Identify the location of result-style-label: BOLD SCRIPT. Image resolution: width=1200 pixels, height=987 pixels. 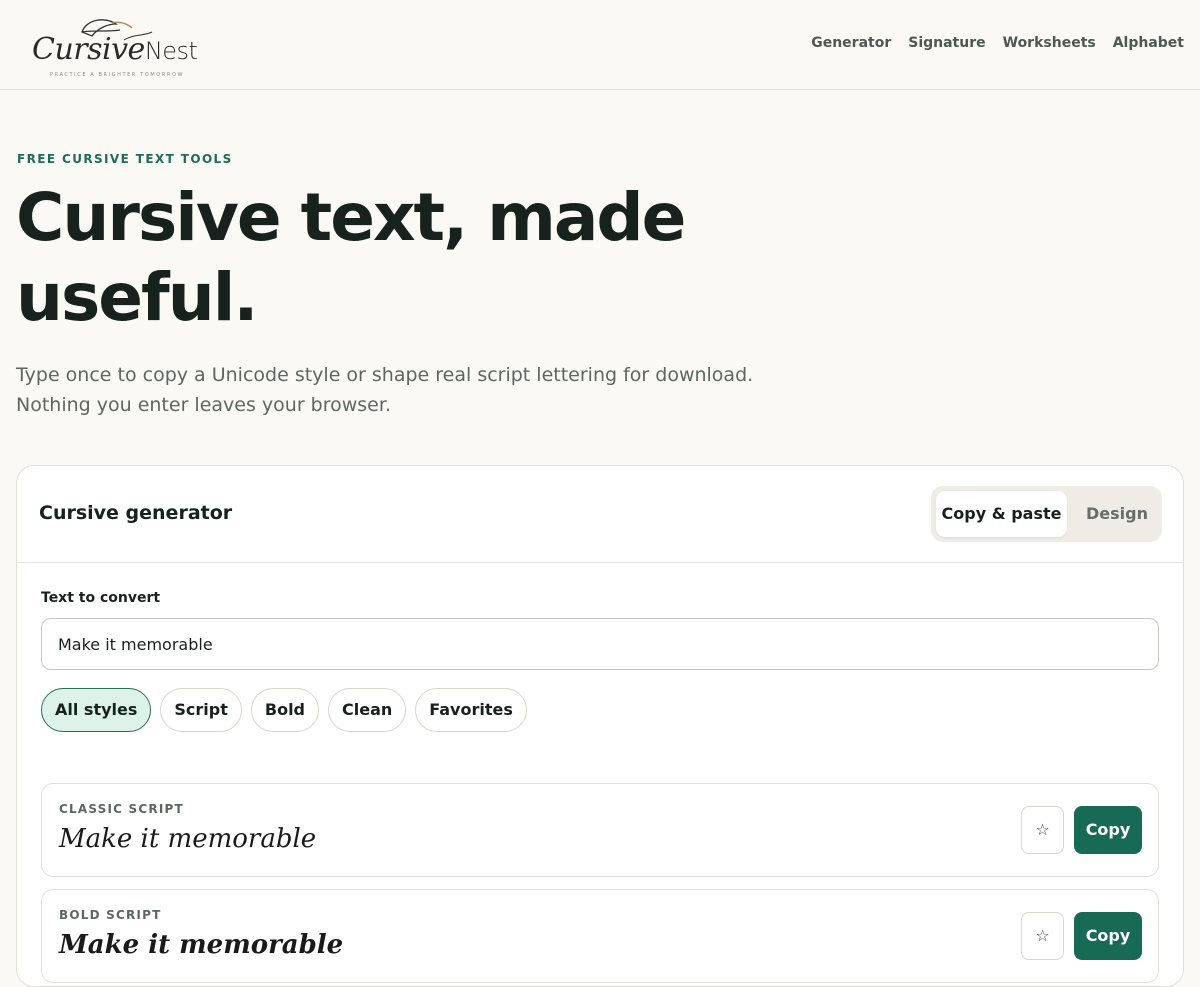
(110, 915).